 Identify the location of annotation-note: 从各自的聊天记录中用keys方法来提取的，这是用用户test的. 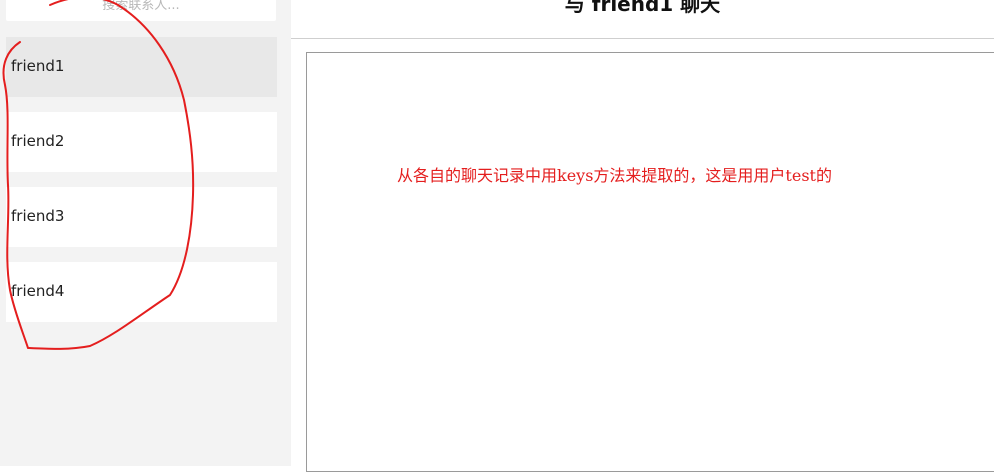
(614, 175).